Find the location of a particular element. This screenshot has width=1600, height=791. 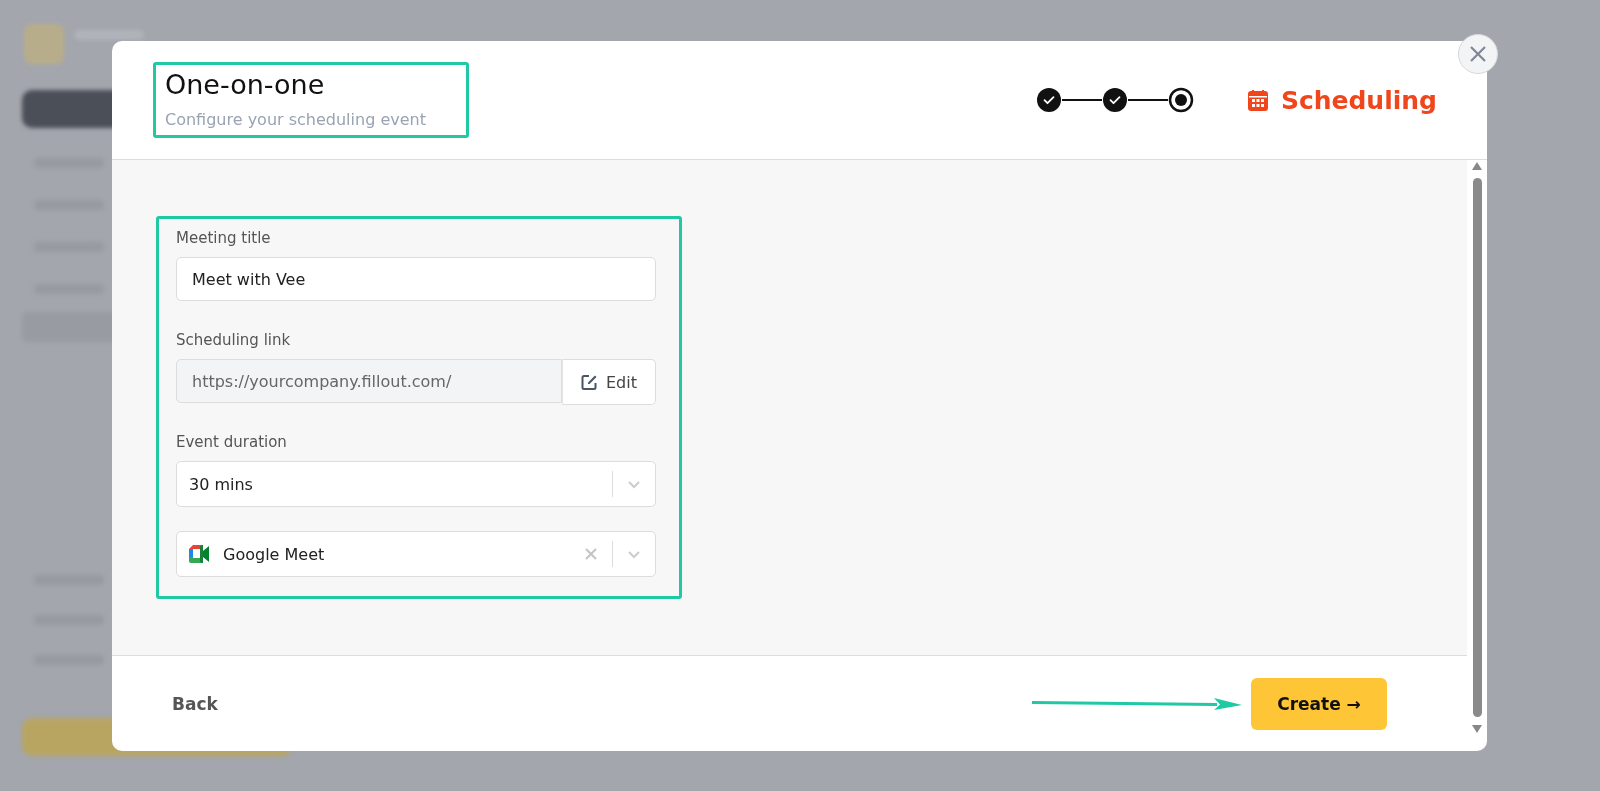

close-icon is located at coordinates (1478, 54).